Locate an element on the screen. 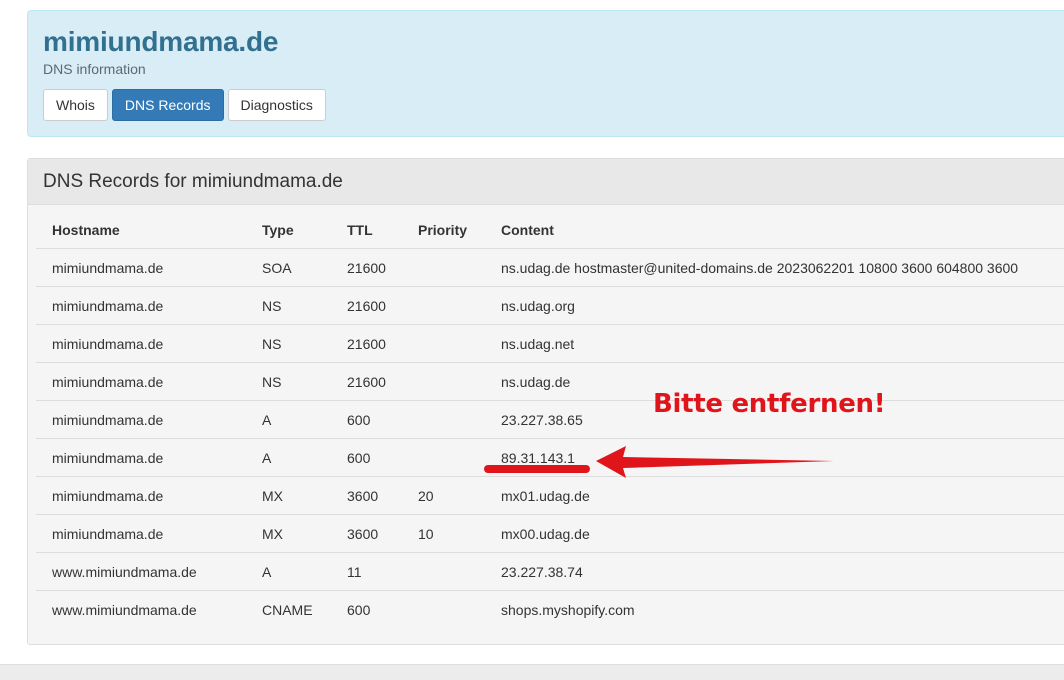  panel-heading: DNS Records for mimiundmama.de is located at coordinates (546, 182).